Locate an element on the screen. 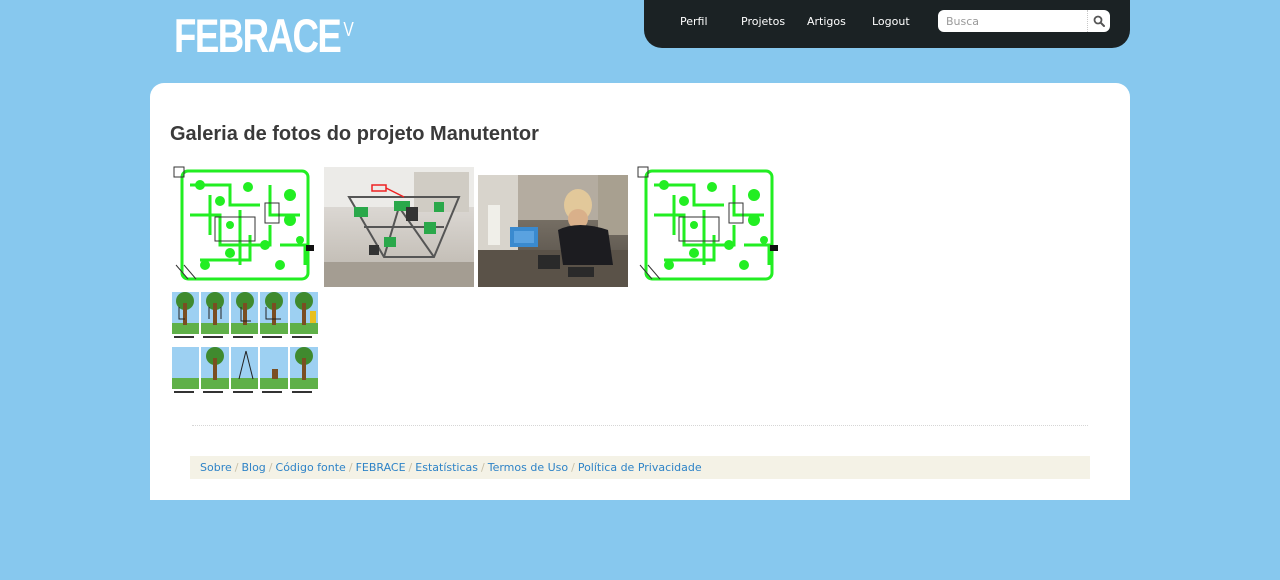  search-box is located at coordinates (1024, 21).